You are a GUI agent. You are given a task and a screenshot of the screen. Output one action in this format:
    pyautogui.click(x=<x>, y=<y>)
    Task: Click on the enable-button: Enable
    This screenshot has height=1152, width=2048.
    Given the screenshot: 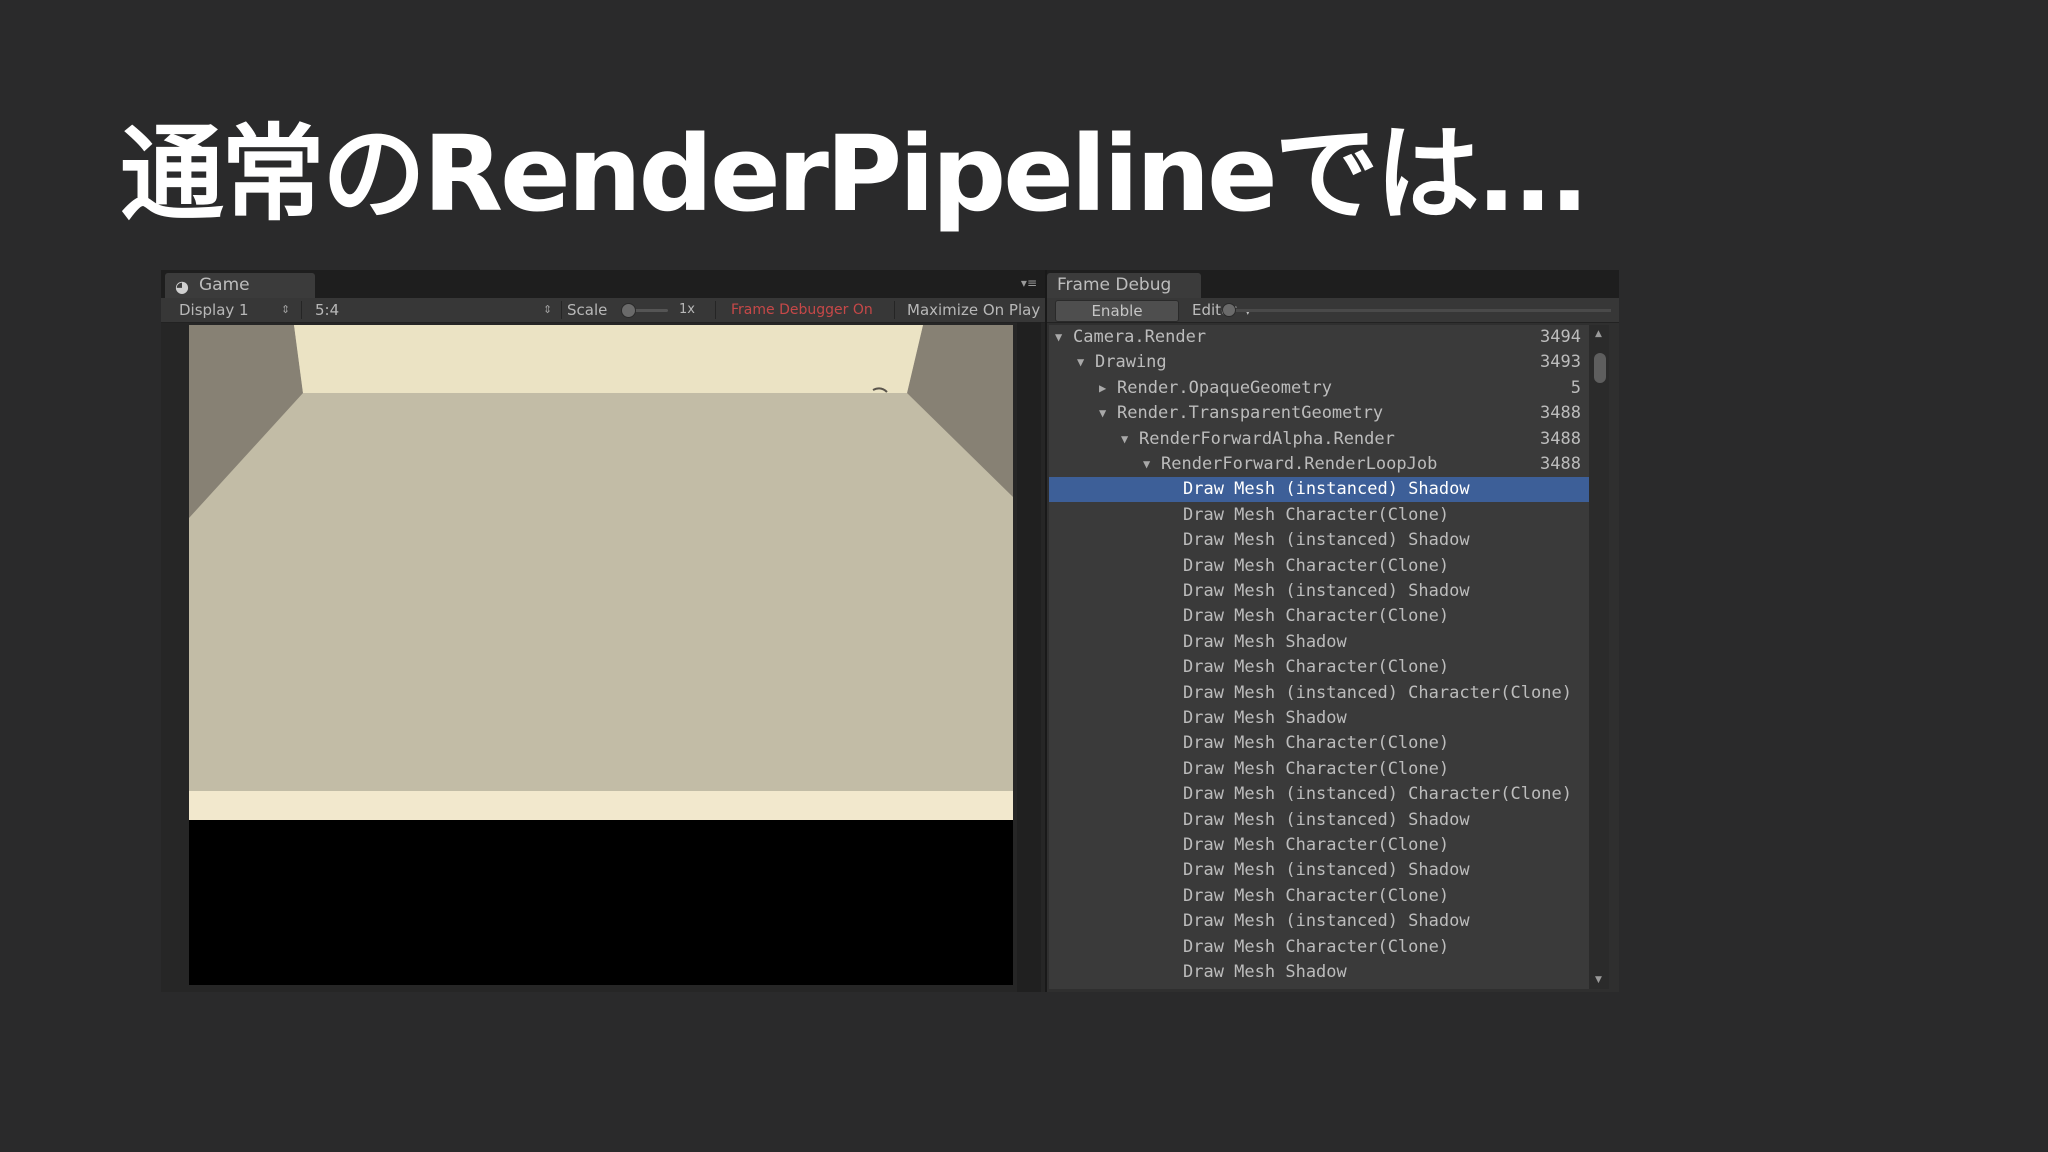 What is the action you would take?
    pyautogui.click(x=1117, y=311)
    